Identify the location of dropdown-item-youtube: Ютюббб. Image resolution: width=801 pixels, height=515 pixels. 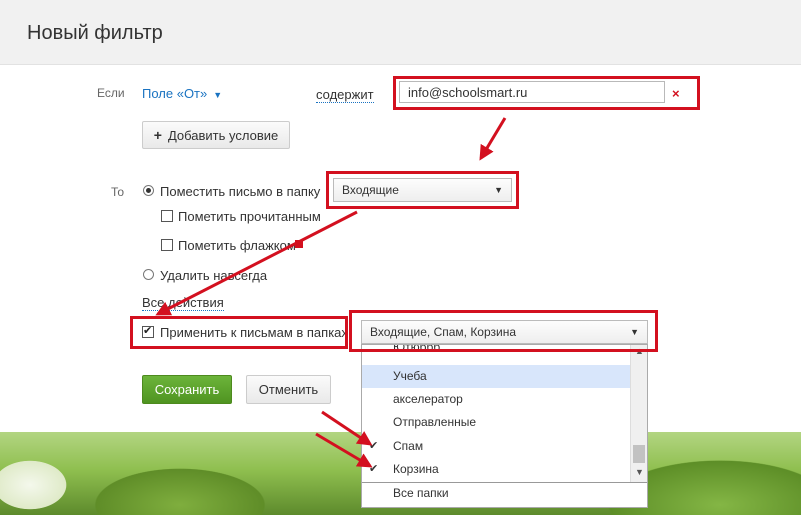
(496, 351).